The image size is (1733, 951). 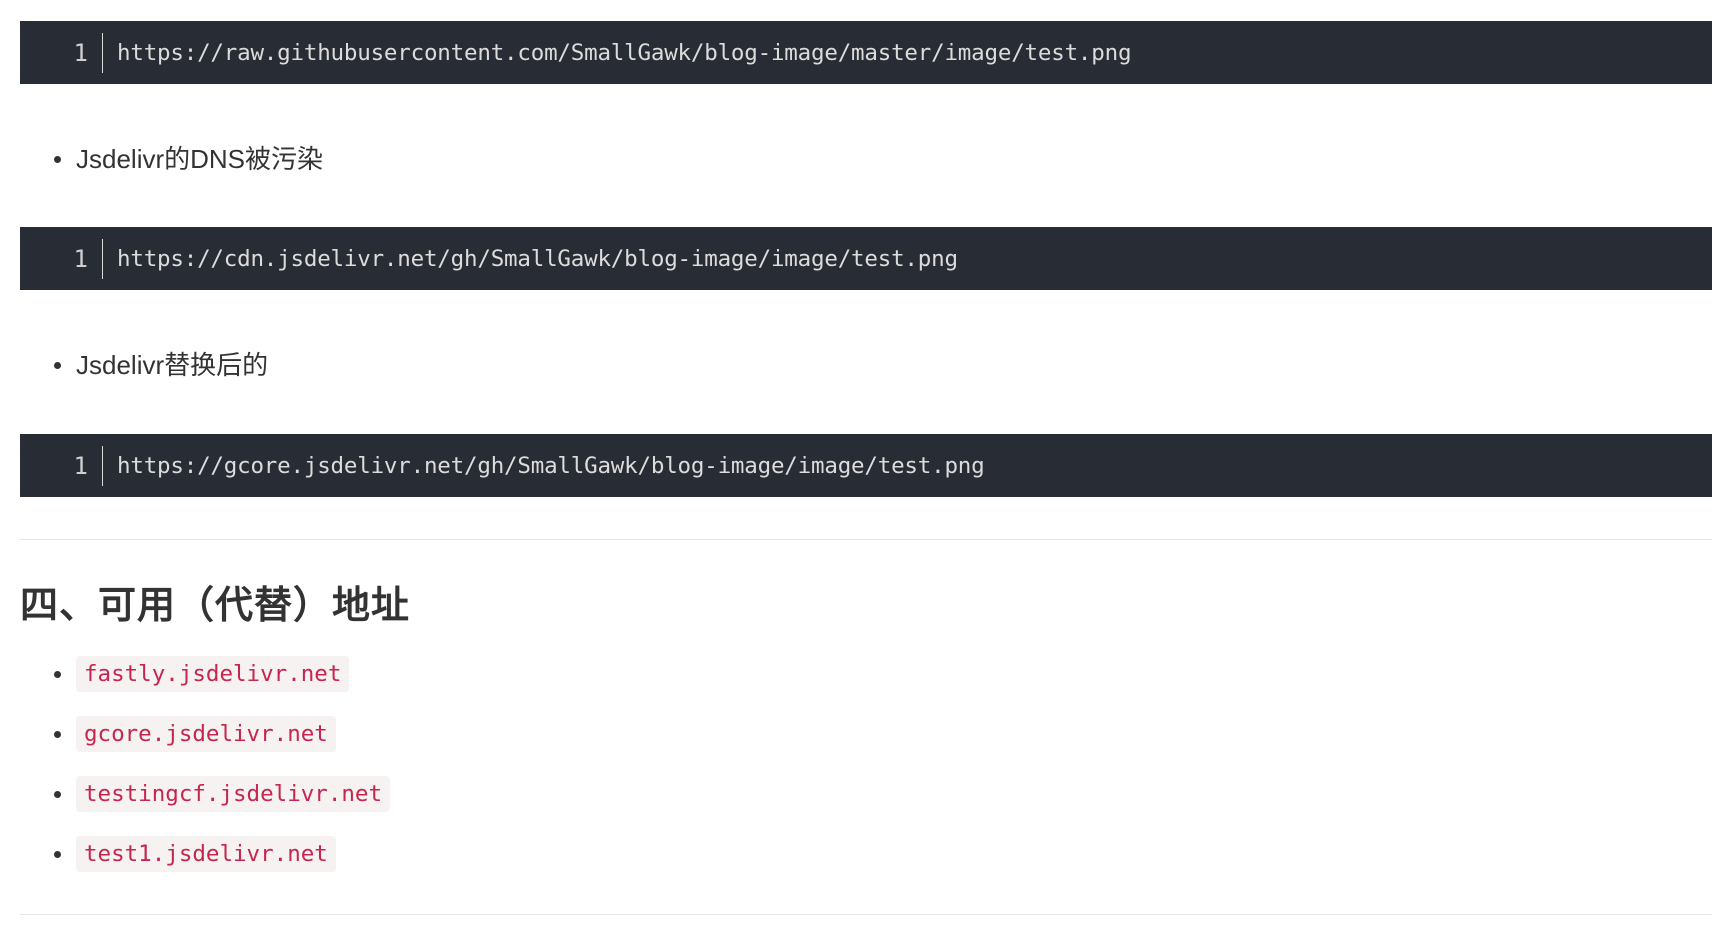 What do you see at coordinates (172, 365) in the screenshot?
I see `list-item-text: Jsdelivr替换后的` at bounding box center [172, 365].